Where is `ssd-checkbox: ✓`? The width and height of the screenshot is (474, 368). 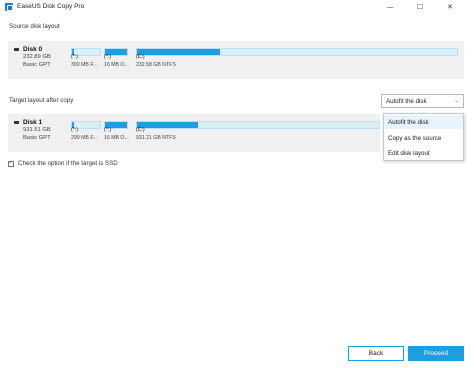
ssd-checkbox: ✓ is located at coordinates (11, 163).